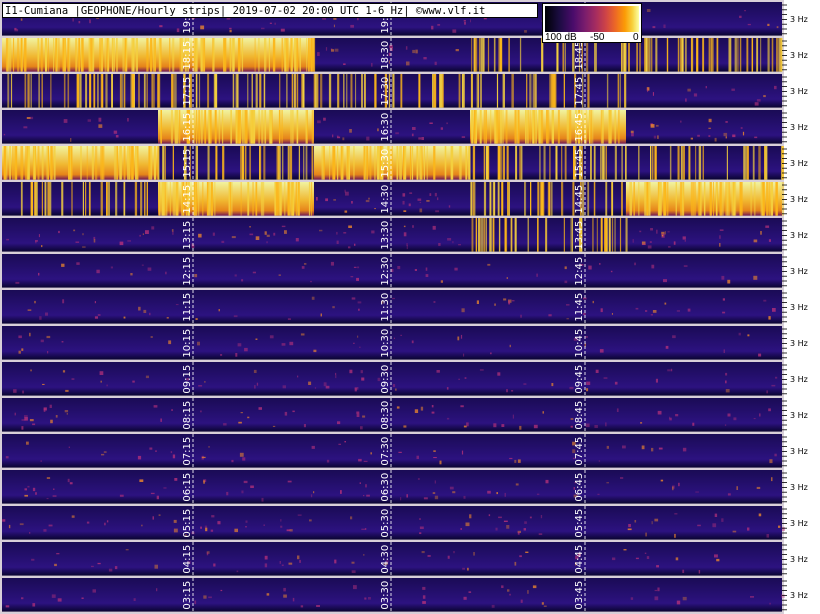 Image resolution: width=820 pixels, height=614 pixels. What do you see at coordinates (392, 235) in the screenshot?
I see `strip-background` at bounding box center [392, 235].